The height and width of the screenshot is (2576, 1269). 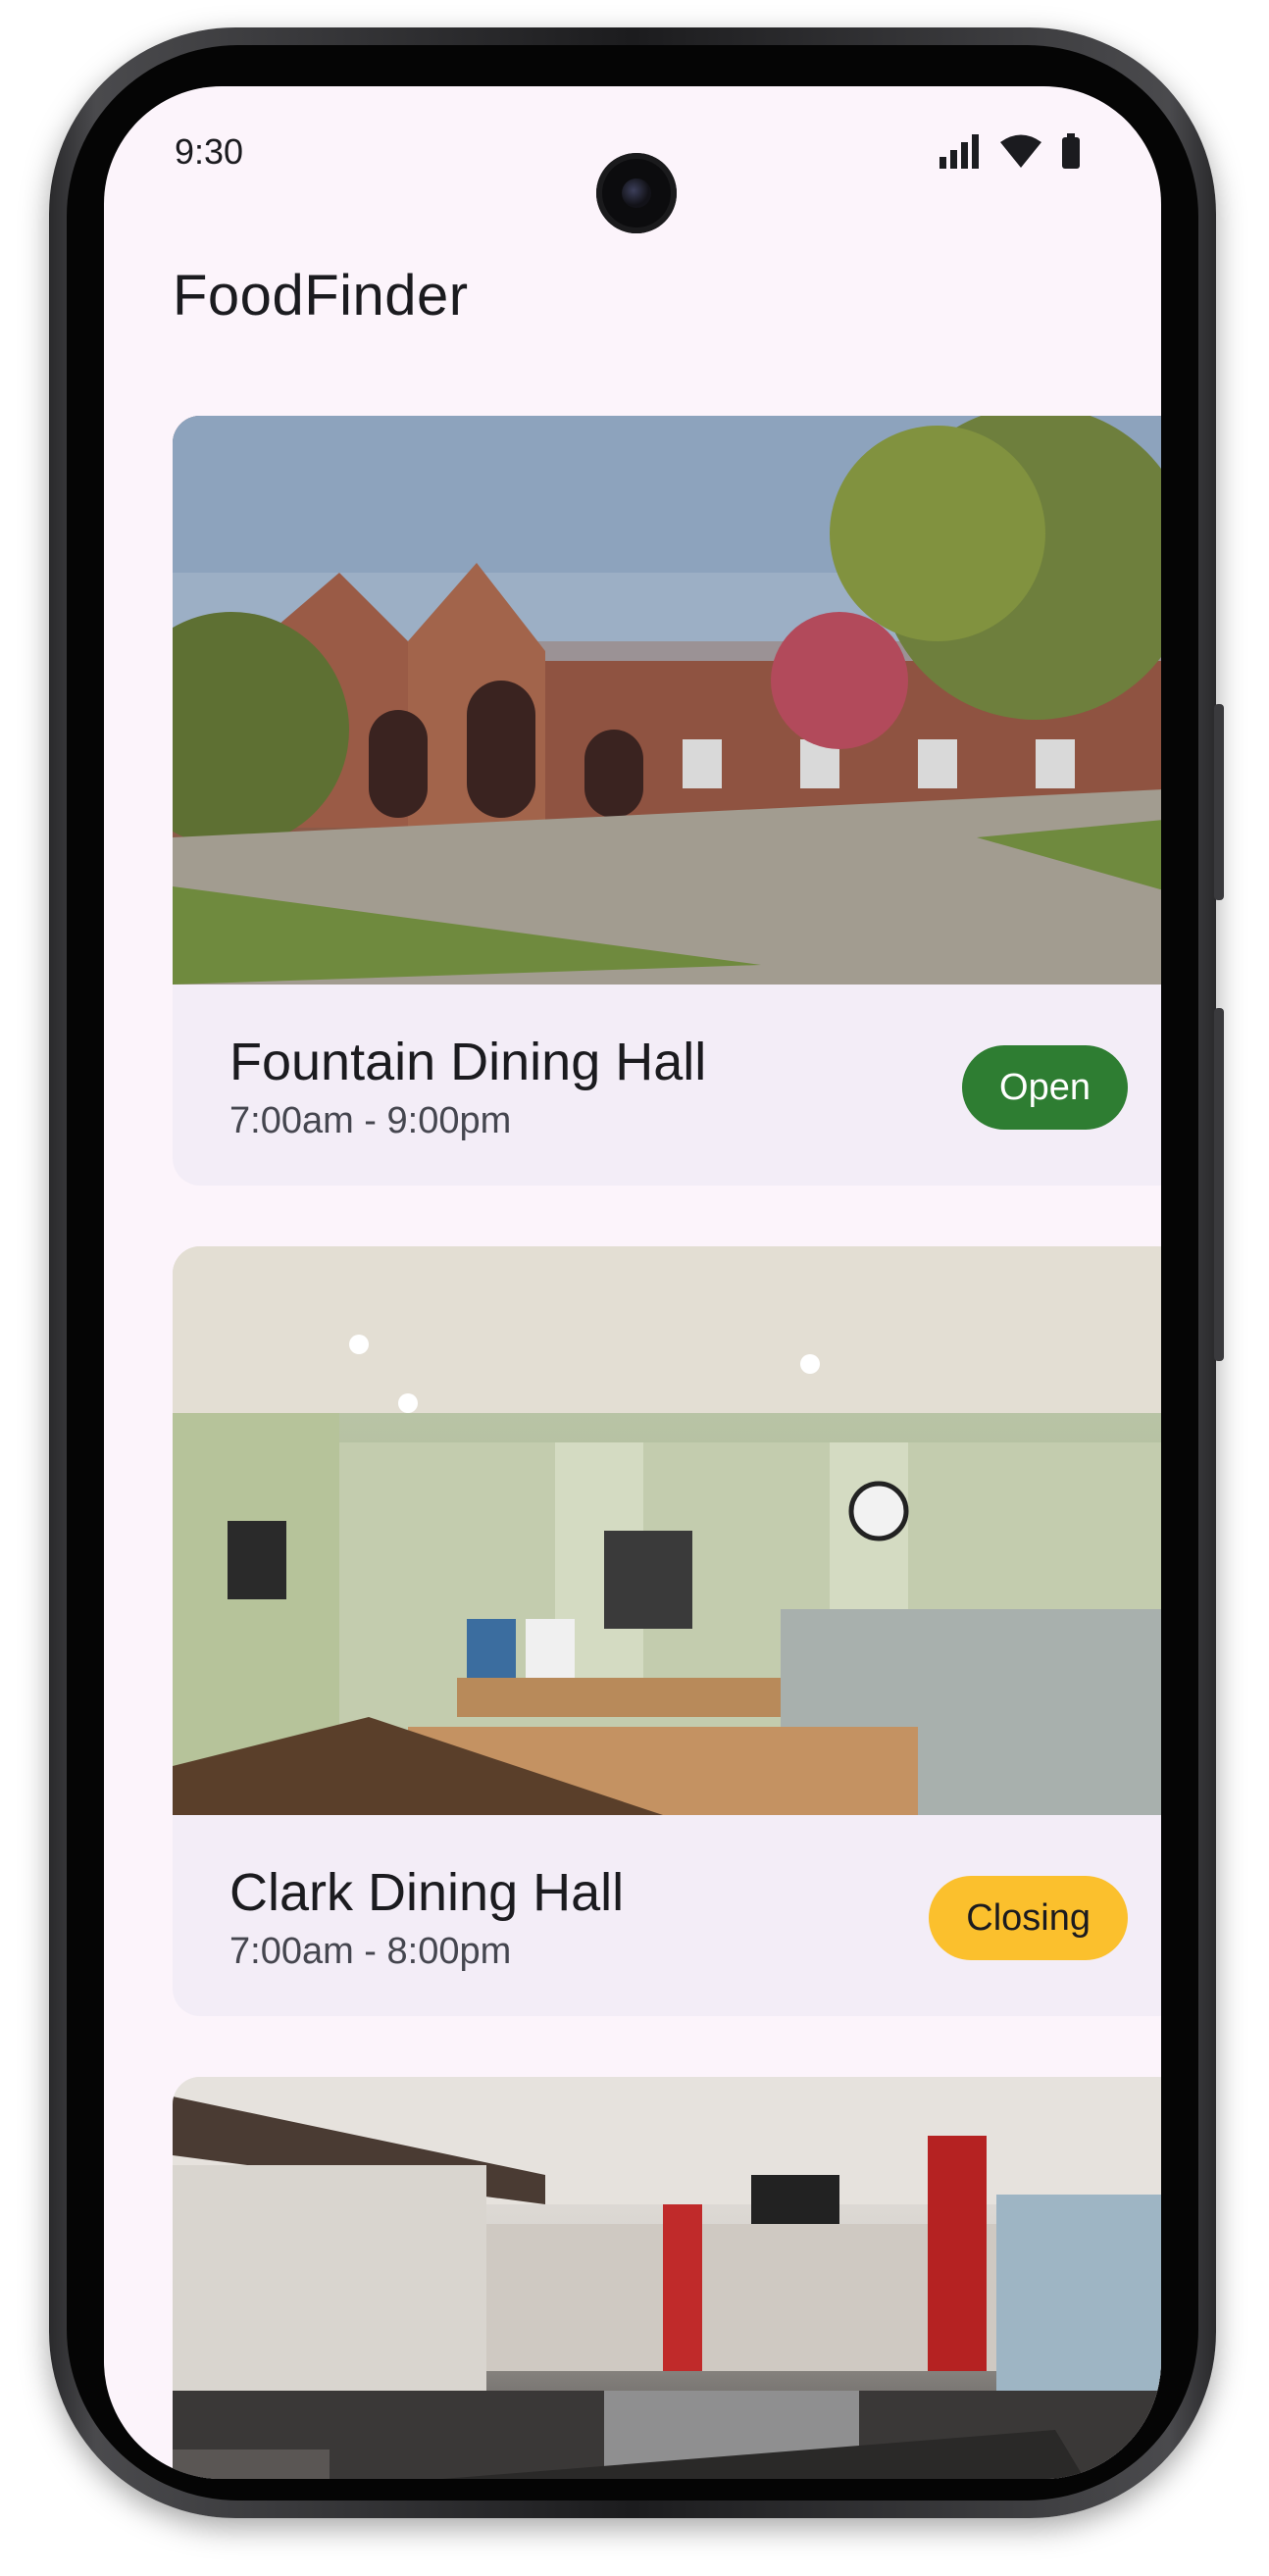 I want to click on front-camera, so click(x=636, y=193).